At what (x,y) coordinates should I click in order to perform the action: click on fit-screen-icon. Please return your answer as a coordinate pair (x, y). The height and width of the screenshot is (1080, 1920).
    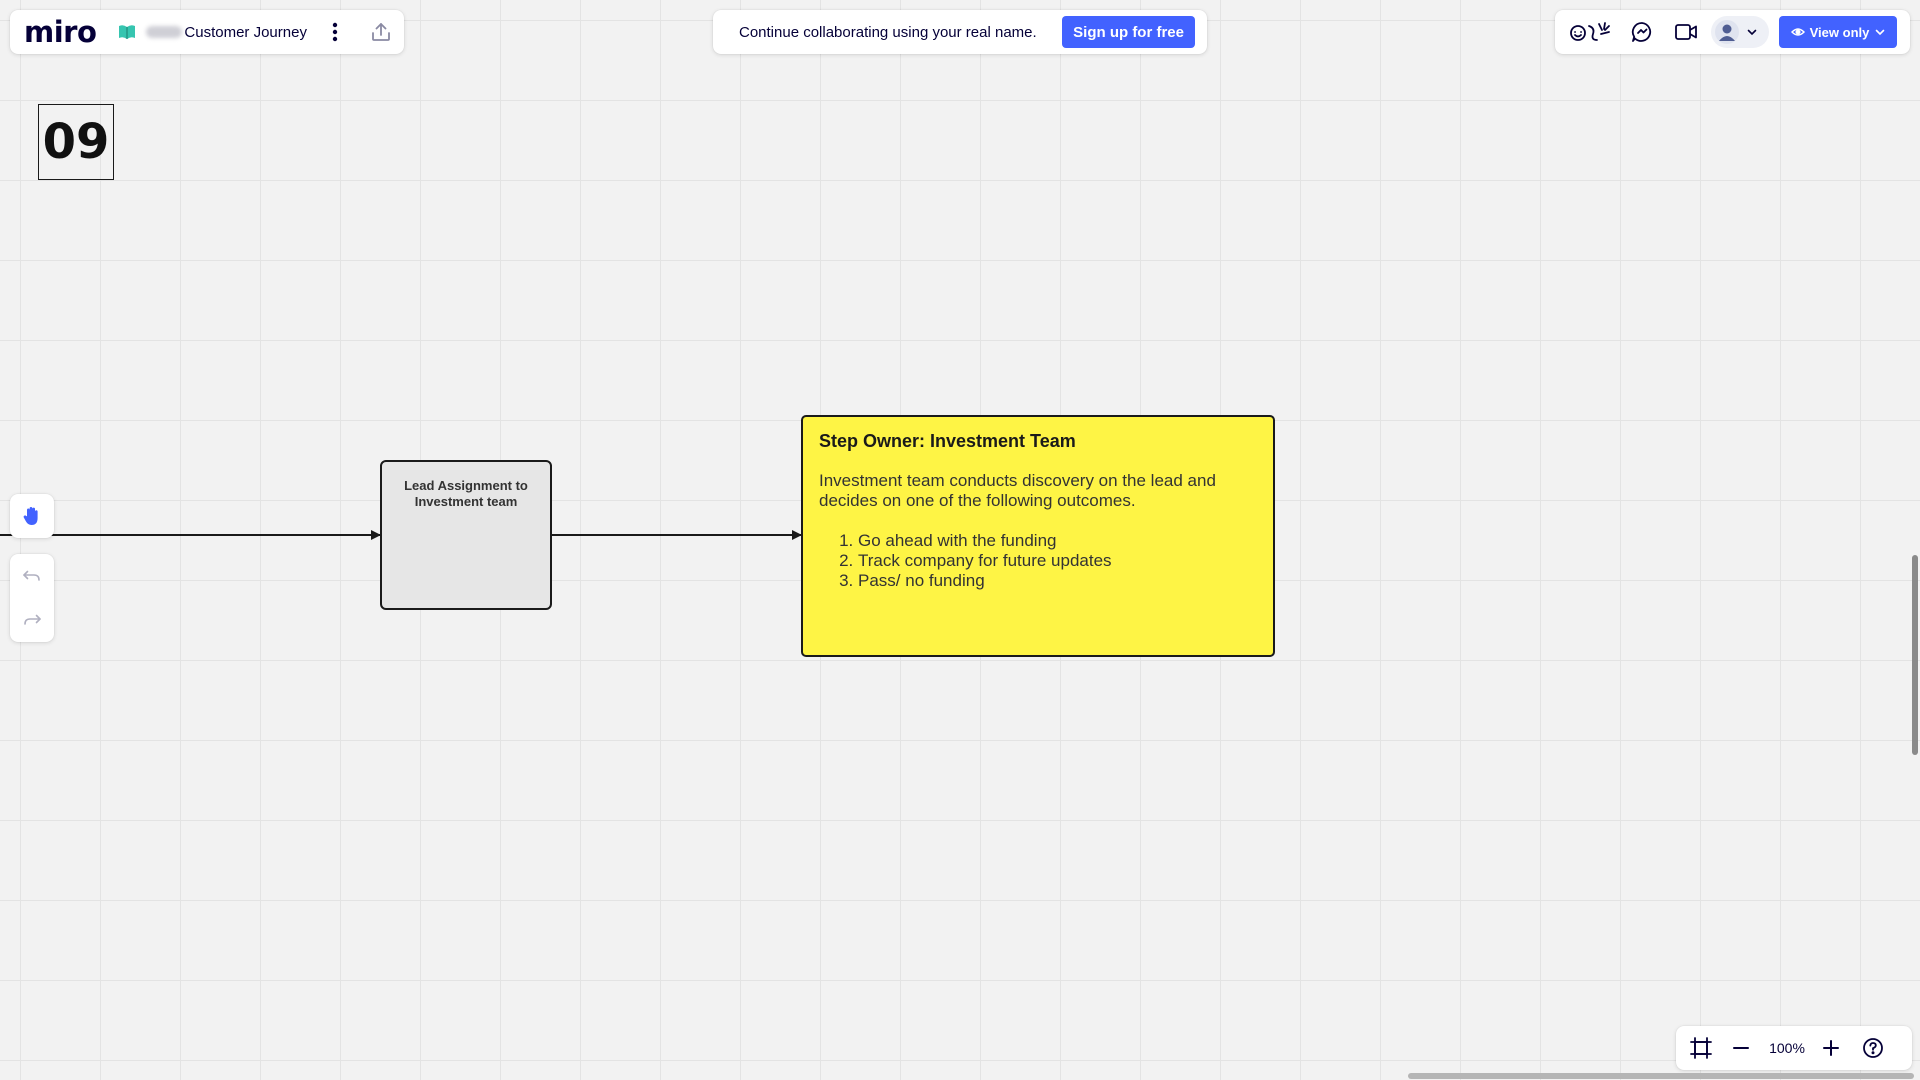
    Looking at the image, I should click on (1701, 1048).